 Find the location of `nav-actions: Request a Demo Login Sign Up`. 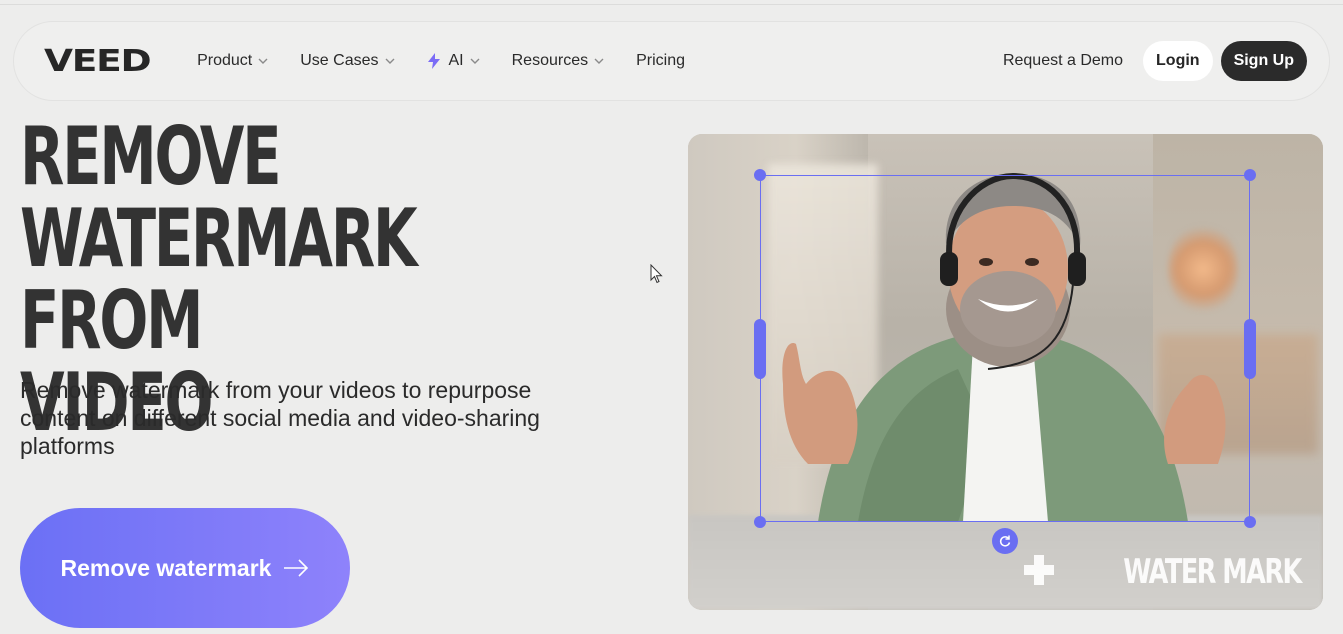

nav-actions: Request a Demo Login Sign Up is located at coordinates (1155, 61).